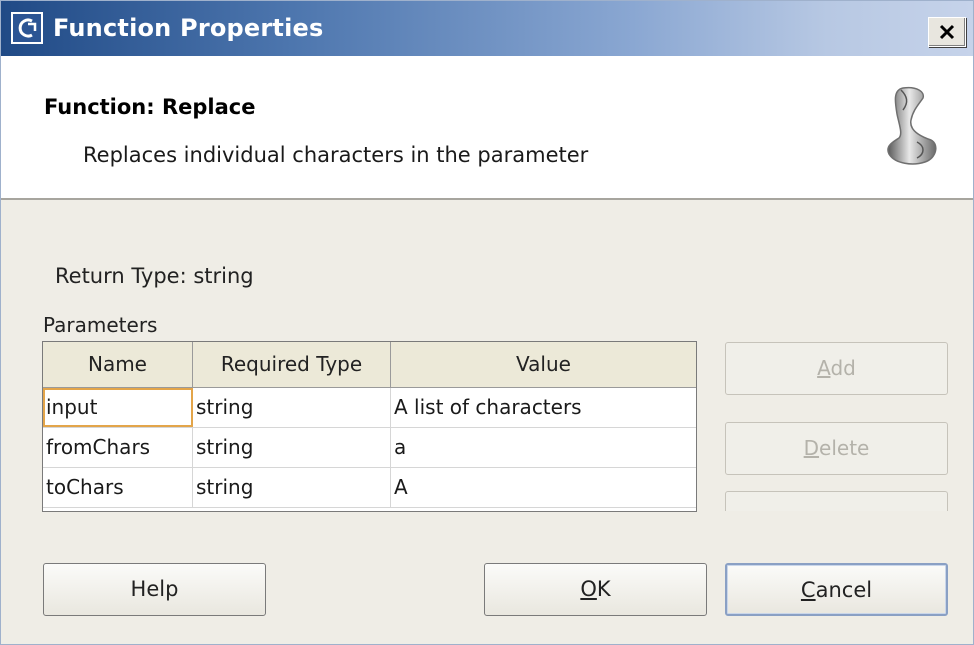  What do you see at coordinates (188, 28) in the screenshot?
I see `window-title: Function Properties` at bounding box center [188, 28].